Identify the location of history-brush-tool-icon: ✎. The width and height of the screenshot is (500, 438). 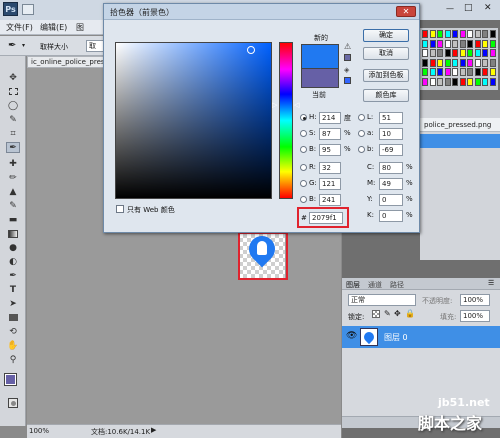
(13, 205).